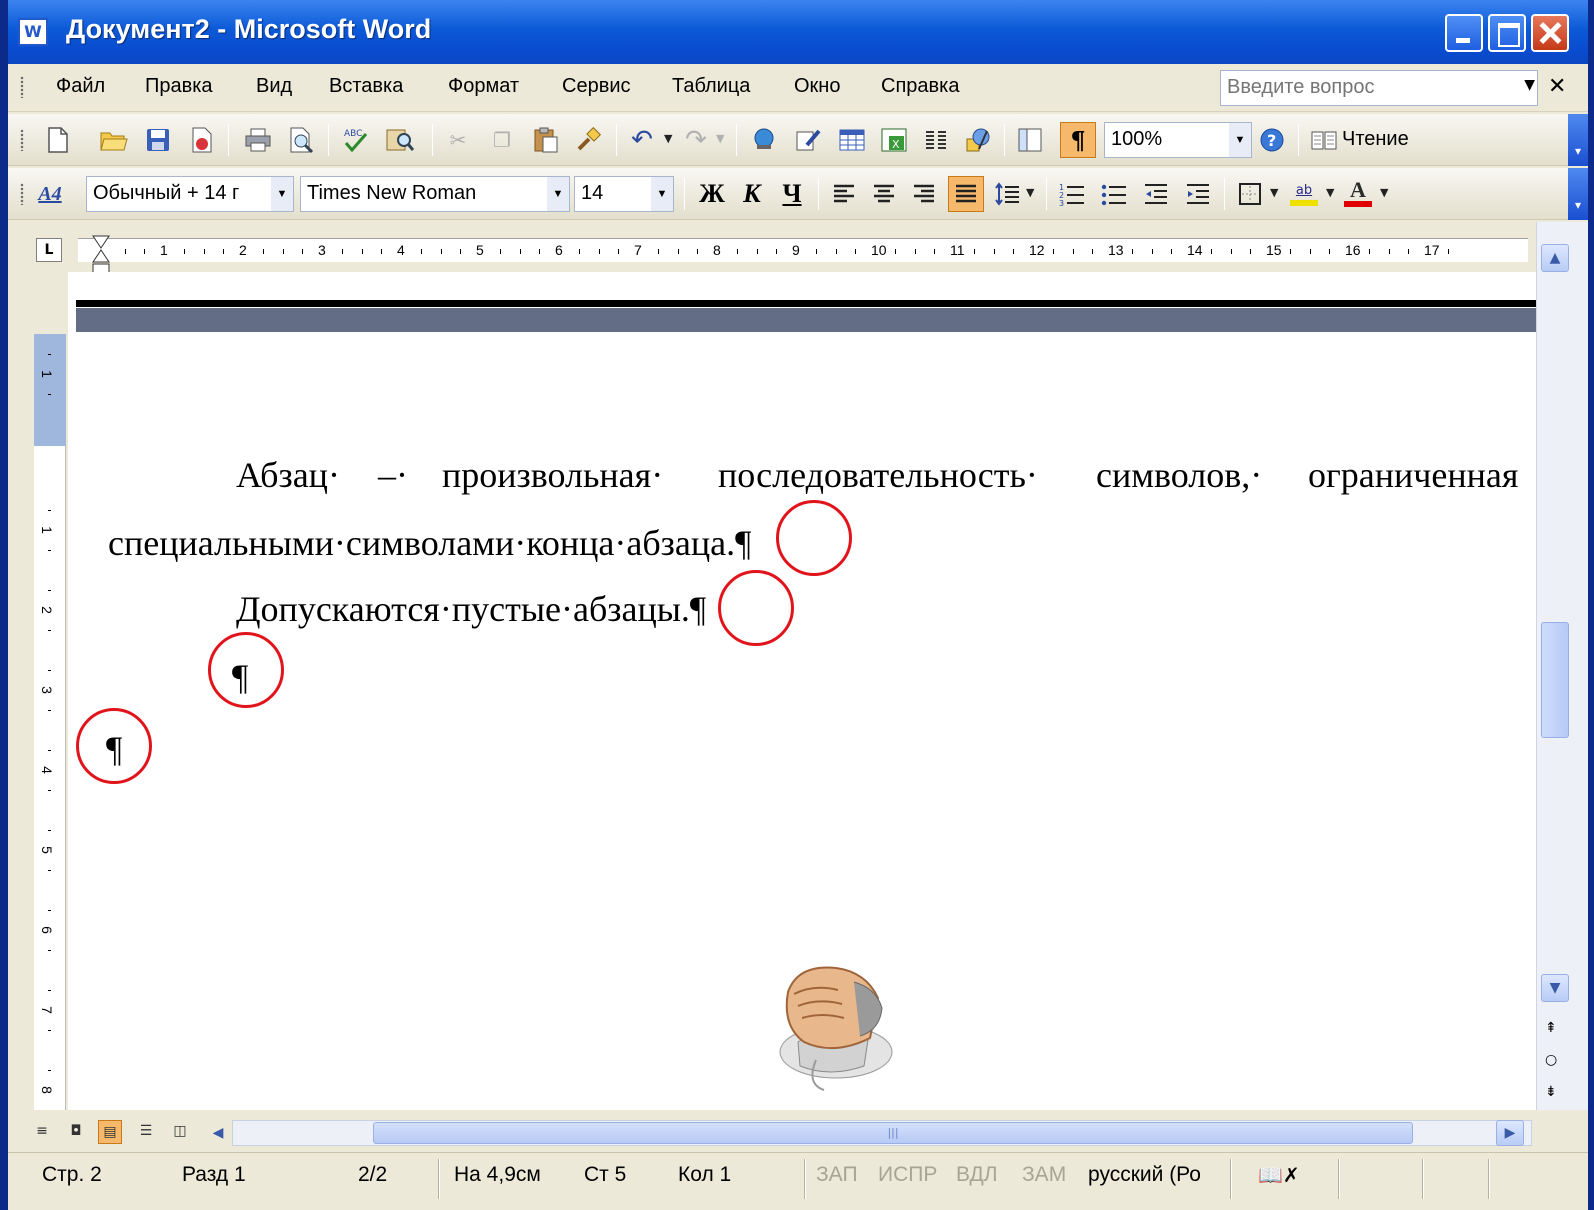 Image resolution: width=1594 pixels, height=1210 pixels. What do you see at coordinates (1078, 140) in the screenshot?
I see `show-formatting-icon: ¶` at bounding box center [1078, 140].